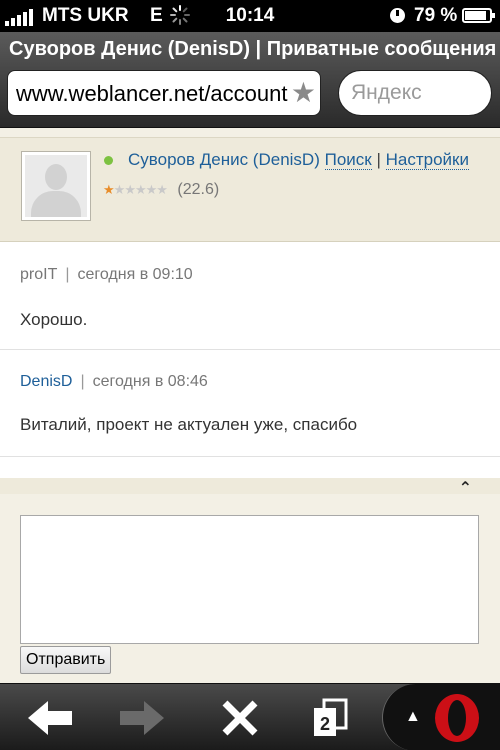 This screenshot has height=750, width=500. I want to click on opera-logo-icon, so click(457, 718).